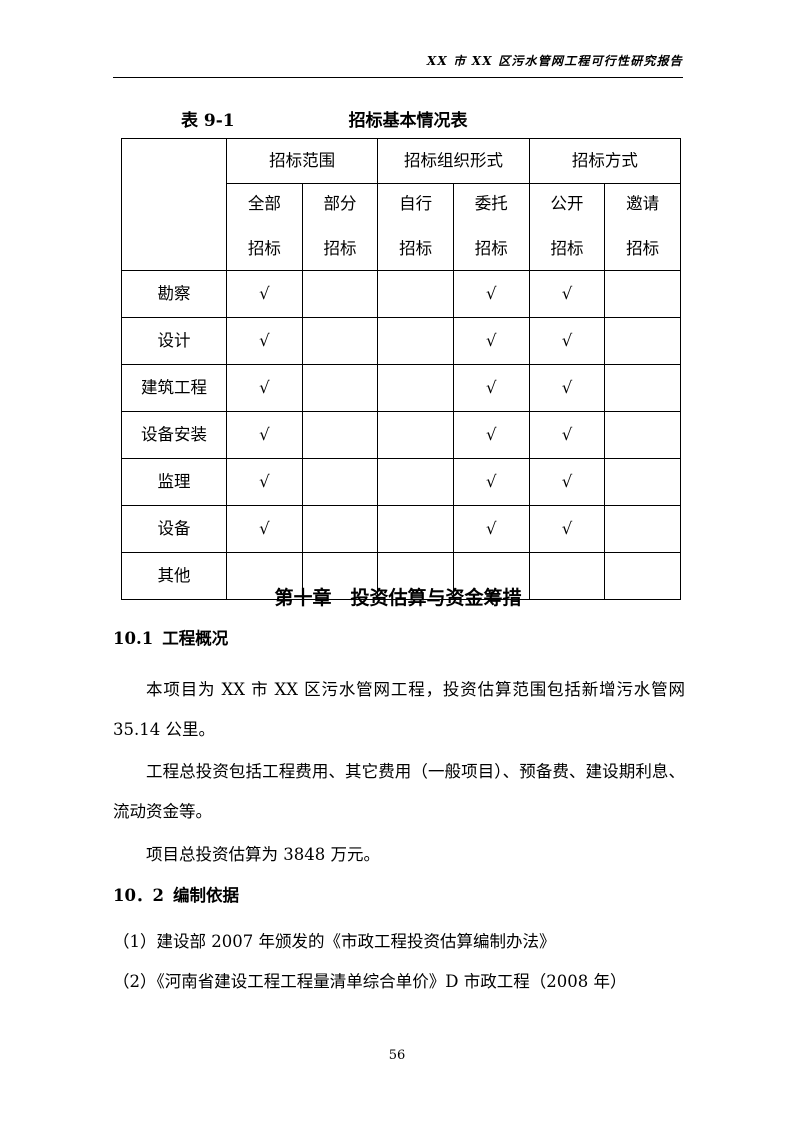 The width and height of the screenshot is (794, 1123). I want to click on table-corner-cell, so click(174, 204).